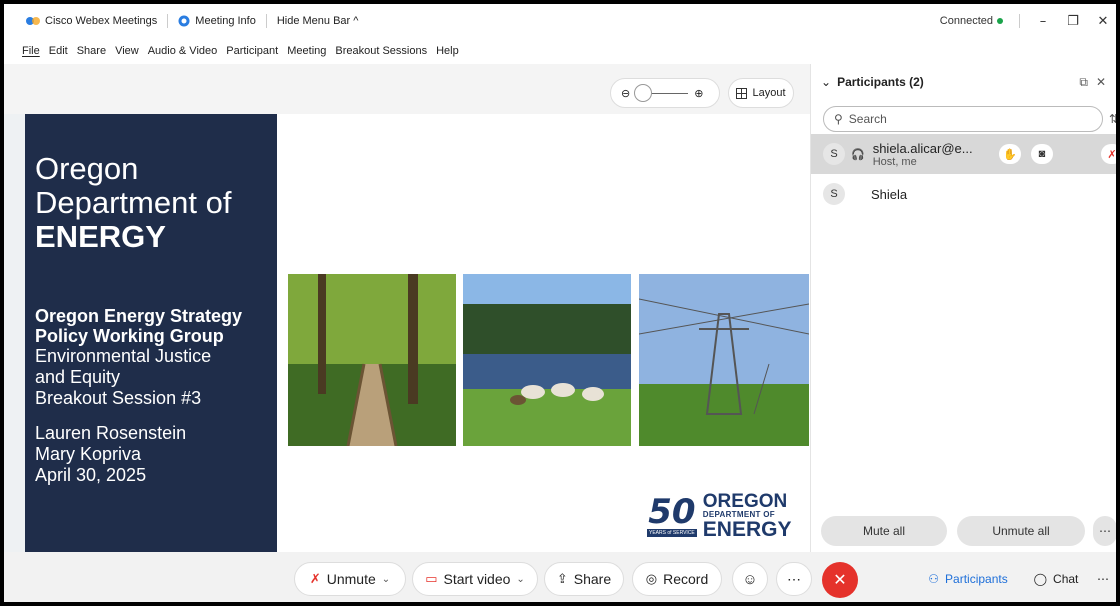 This screenshot has height=606, width=1120. I want to click on start-video-button: ▭ Start video ⌄, so click(475, 579).